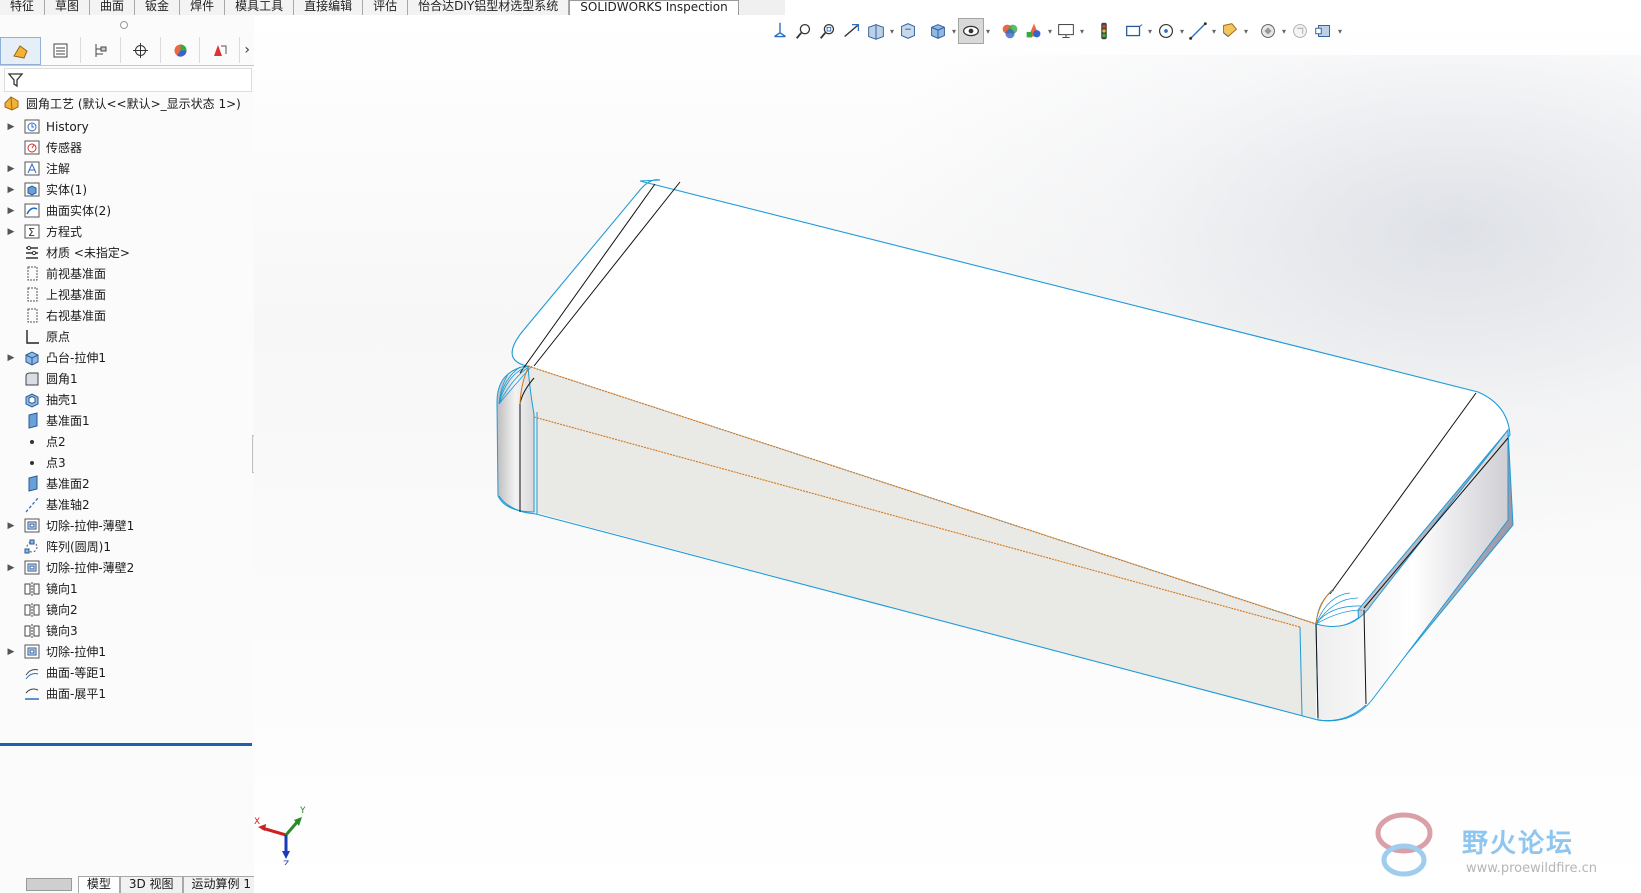  Describe the element at coordinates (260, 7) in the screenshot. I see `command-tab: 模具工具` at that location.